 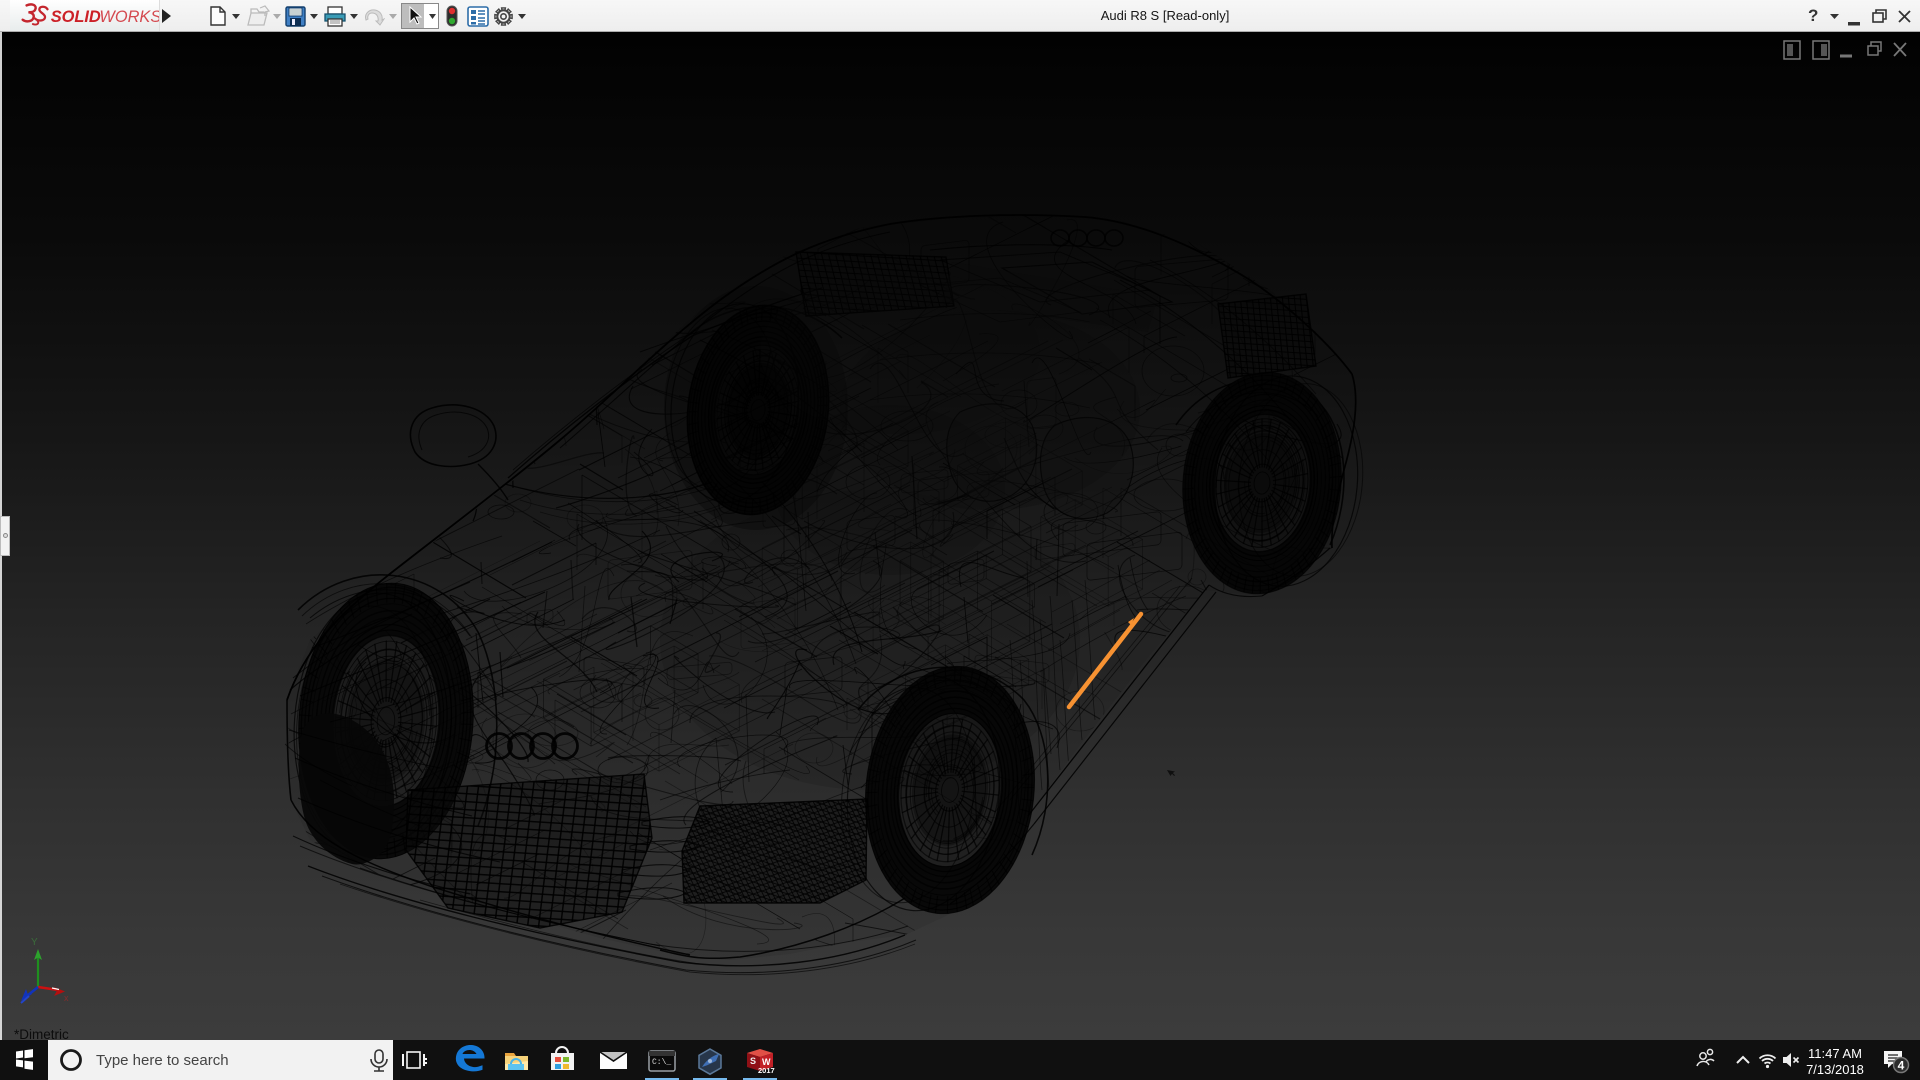 I want to click on svg-text: 2017, so click(x=766, y=1070).